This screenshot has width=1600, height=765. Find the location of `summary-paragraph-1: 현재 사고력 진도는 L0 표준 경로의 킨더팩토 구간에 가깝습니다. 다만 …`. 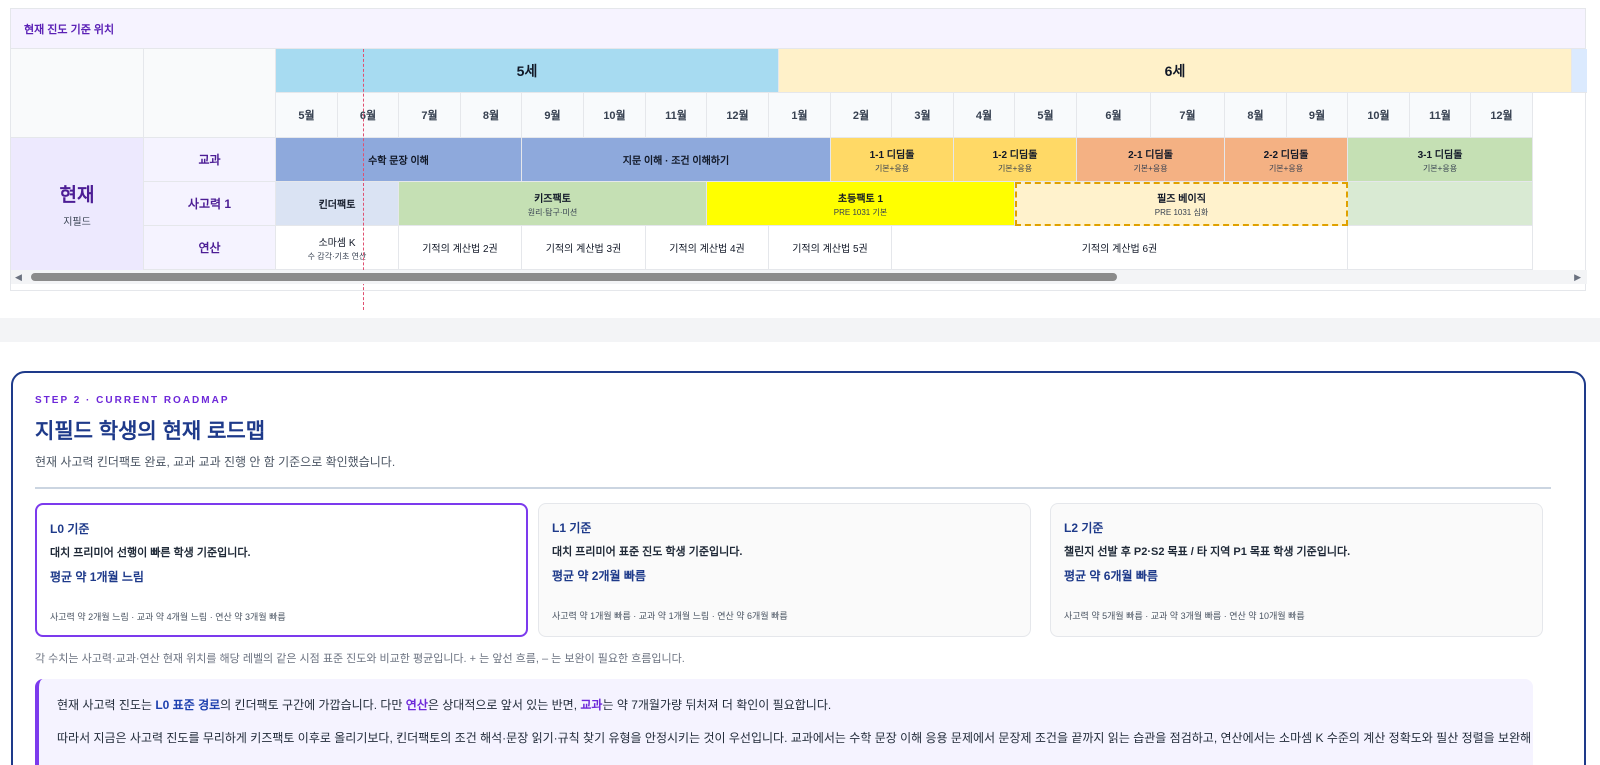

summary-paragraph-1: 현재 사고력 진도는 L0 표준 경로의 킨더팩토 구간에 가깝습니다. 다만 … is located at coordinates (444, 704).